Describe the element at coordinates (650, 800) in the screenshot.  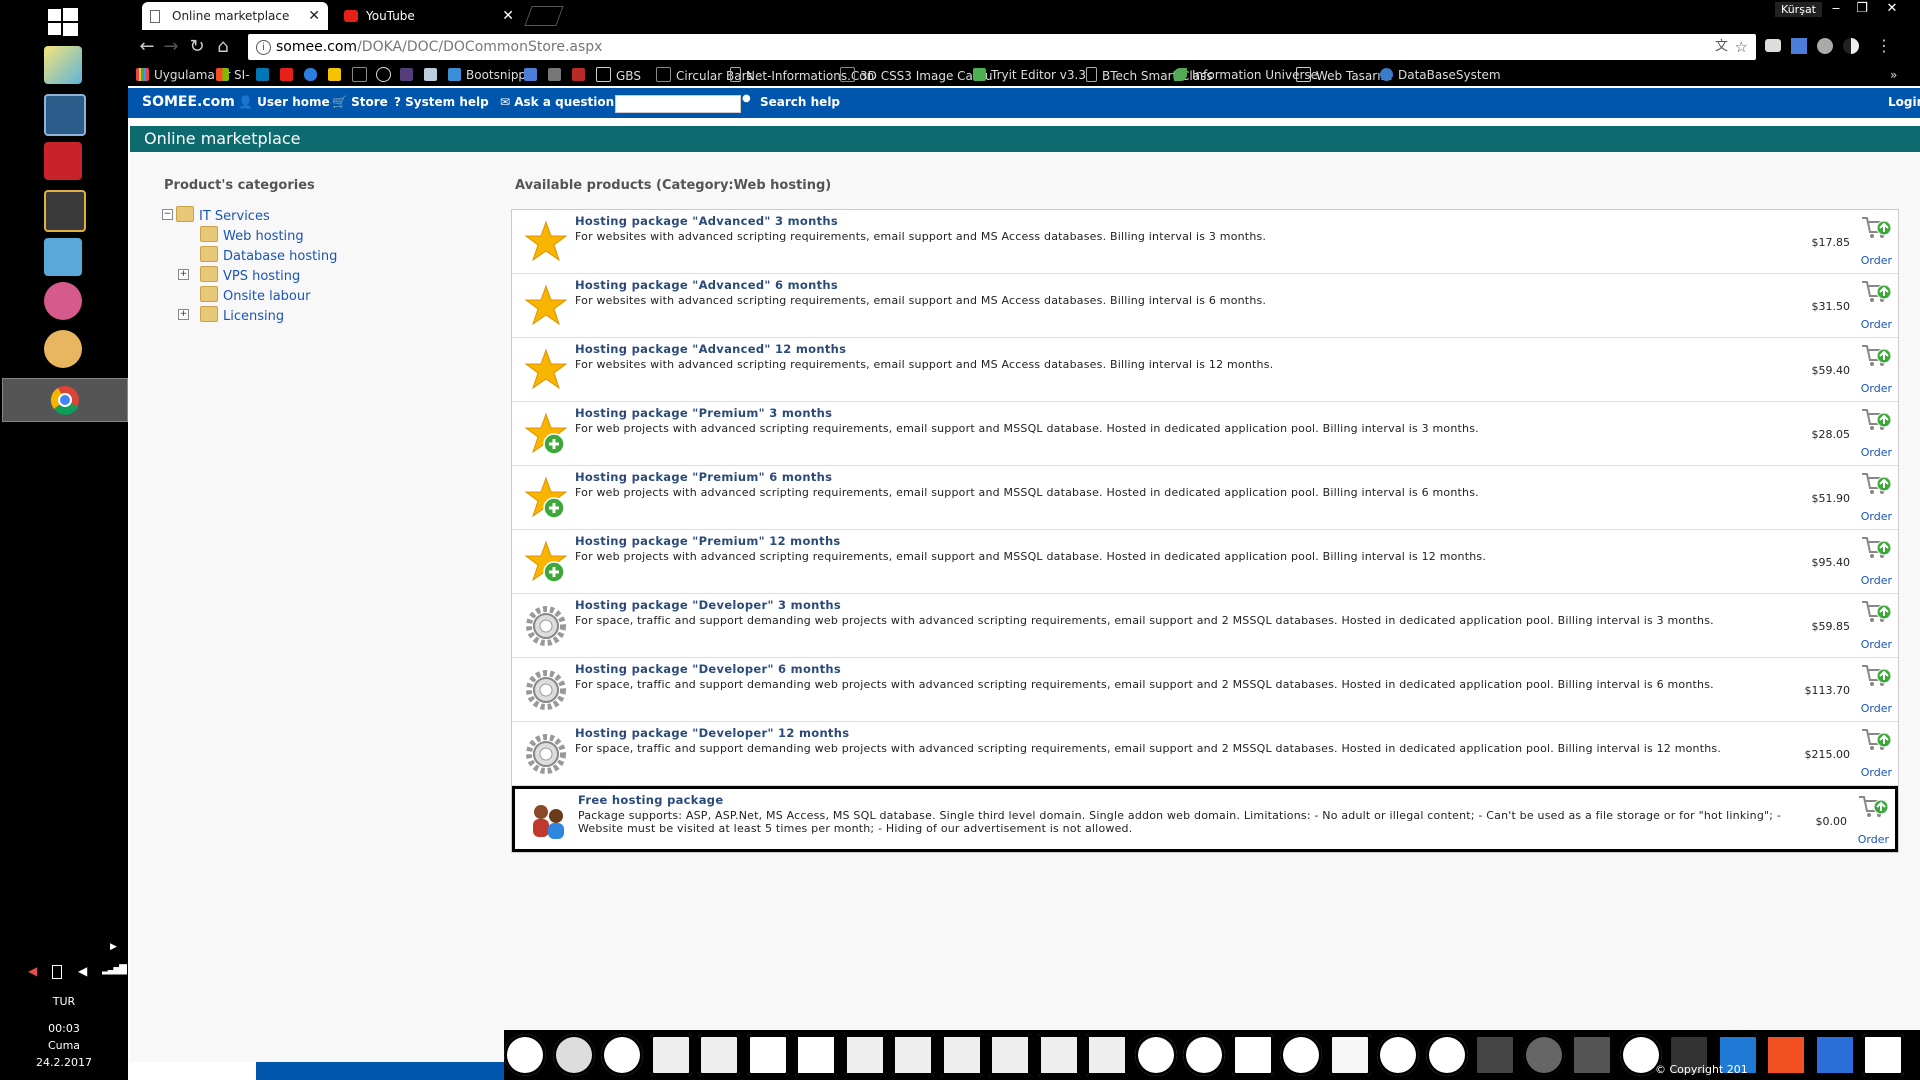
I see `product-name: Free hosting package` at that location.